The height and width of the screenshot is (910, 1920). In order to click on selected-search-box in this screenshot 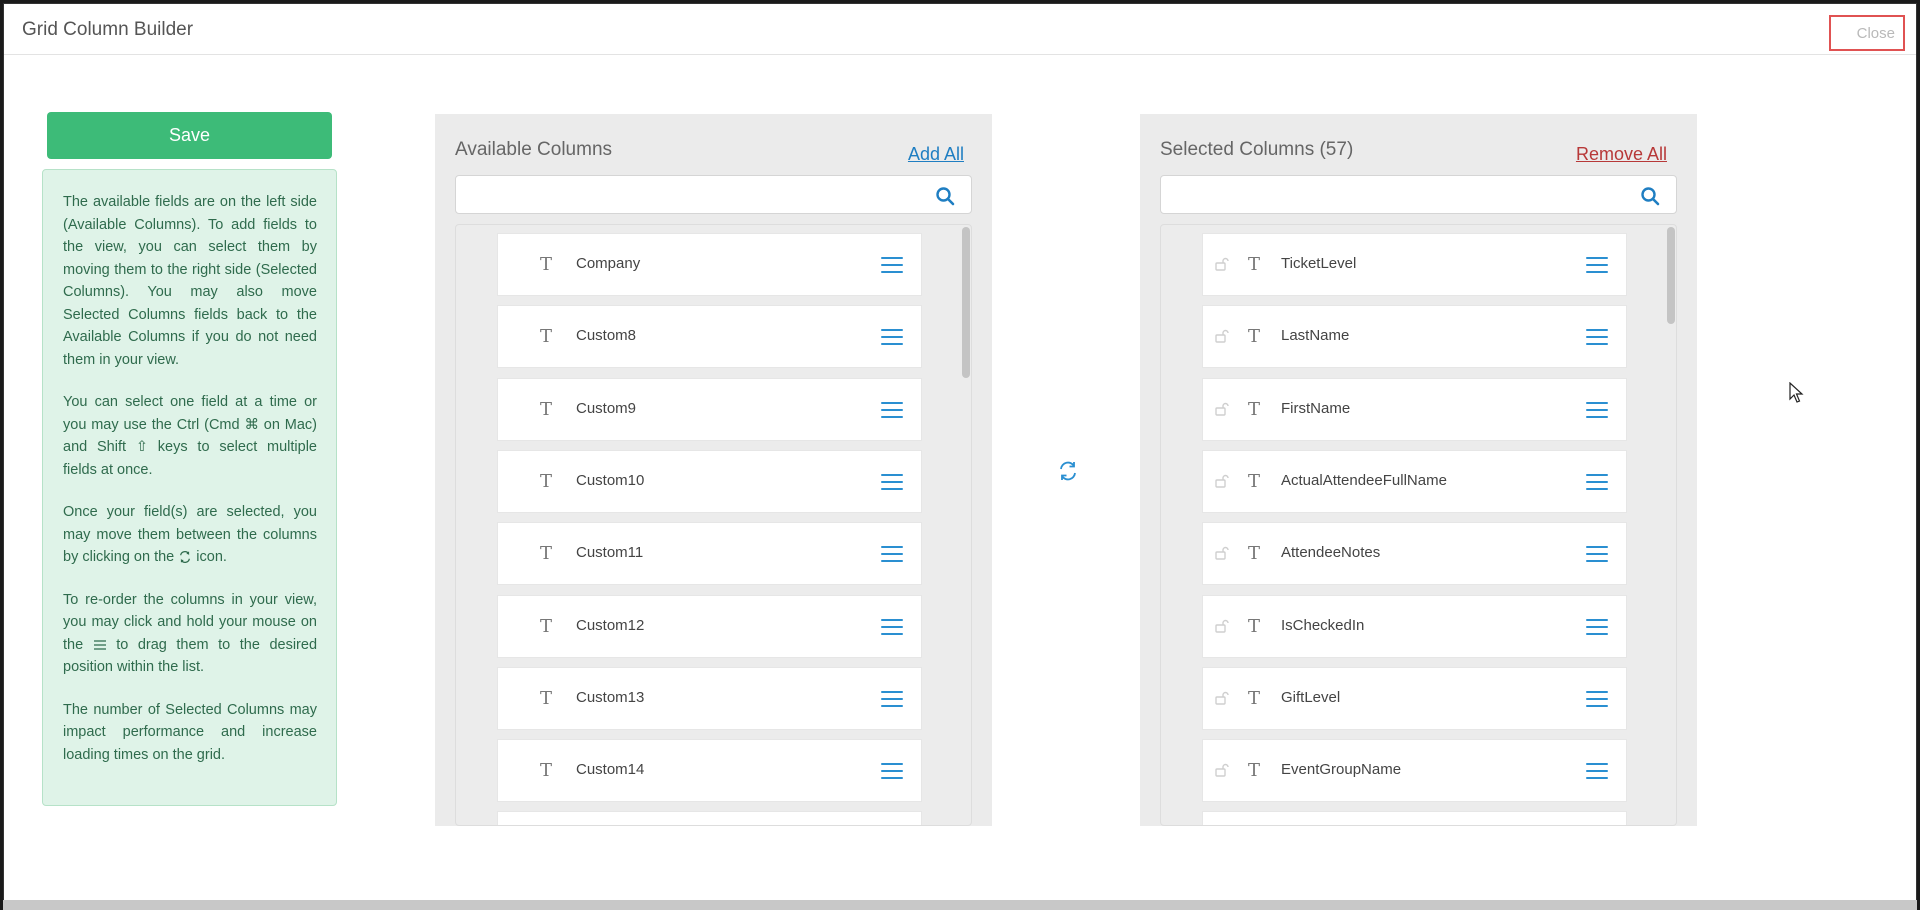, I will do `click(1418, 194)`.